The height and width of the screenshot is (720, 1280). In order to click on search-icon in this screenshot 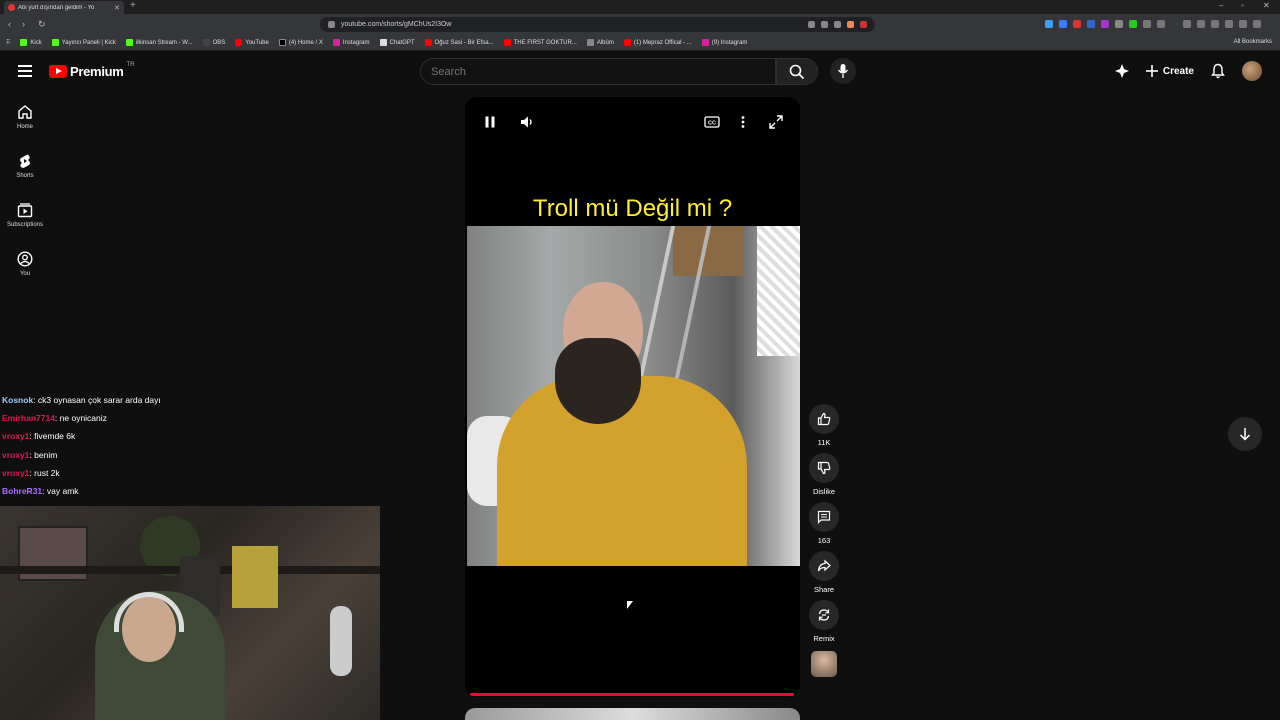, I will do `click(797, 71)`.